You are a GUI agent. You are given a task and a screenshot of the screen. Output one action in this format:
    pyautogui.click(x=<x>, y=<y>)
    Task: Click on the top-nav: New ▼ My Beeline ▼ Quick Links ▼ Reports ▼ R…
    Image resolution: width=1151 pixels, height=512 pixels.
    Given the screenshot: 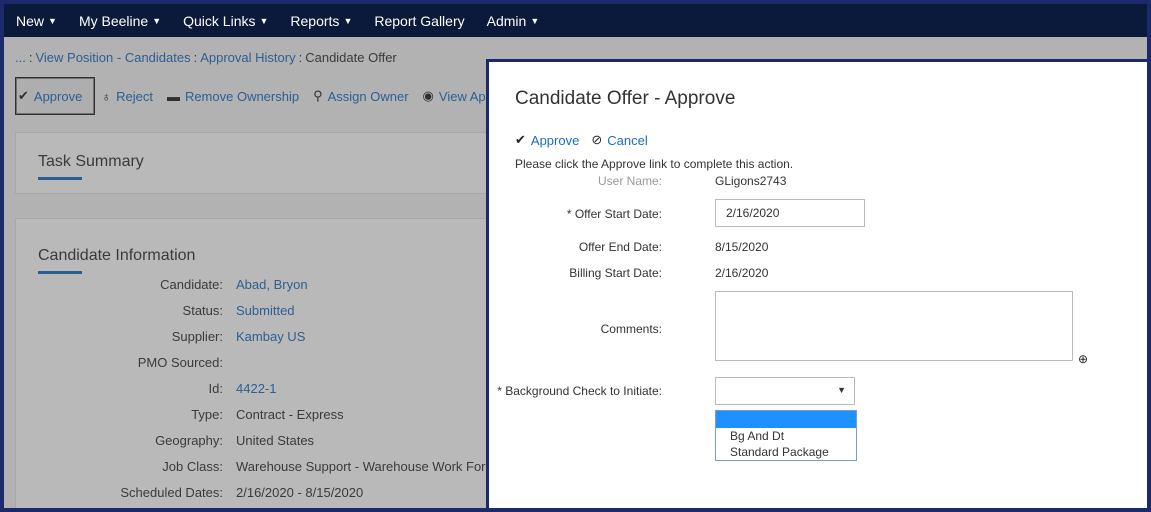 What is the action you would take?
    pyautogui.click(x=575, y=20)
    